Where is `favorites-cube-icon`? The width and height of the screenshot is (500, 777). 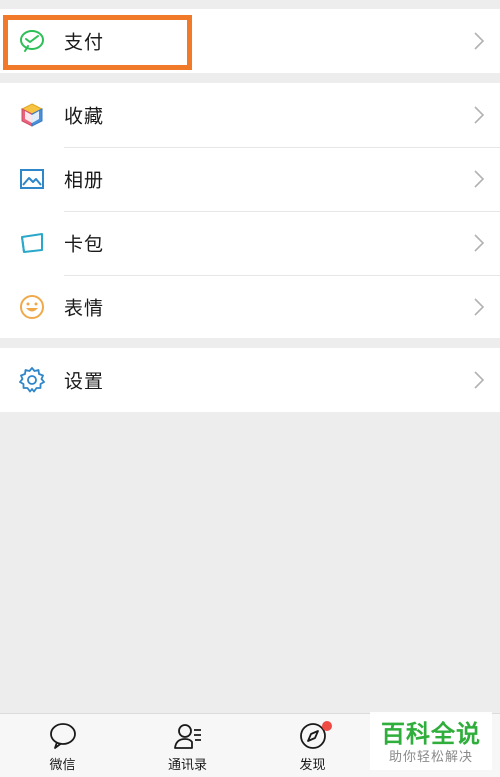 favorites-cube-icon is located at coordinates (32, 115).